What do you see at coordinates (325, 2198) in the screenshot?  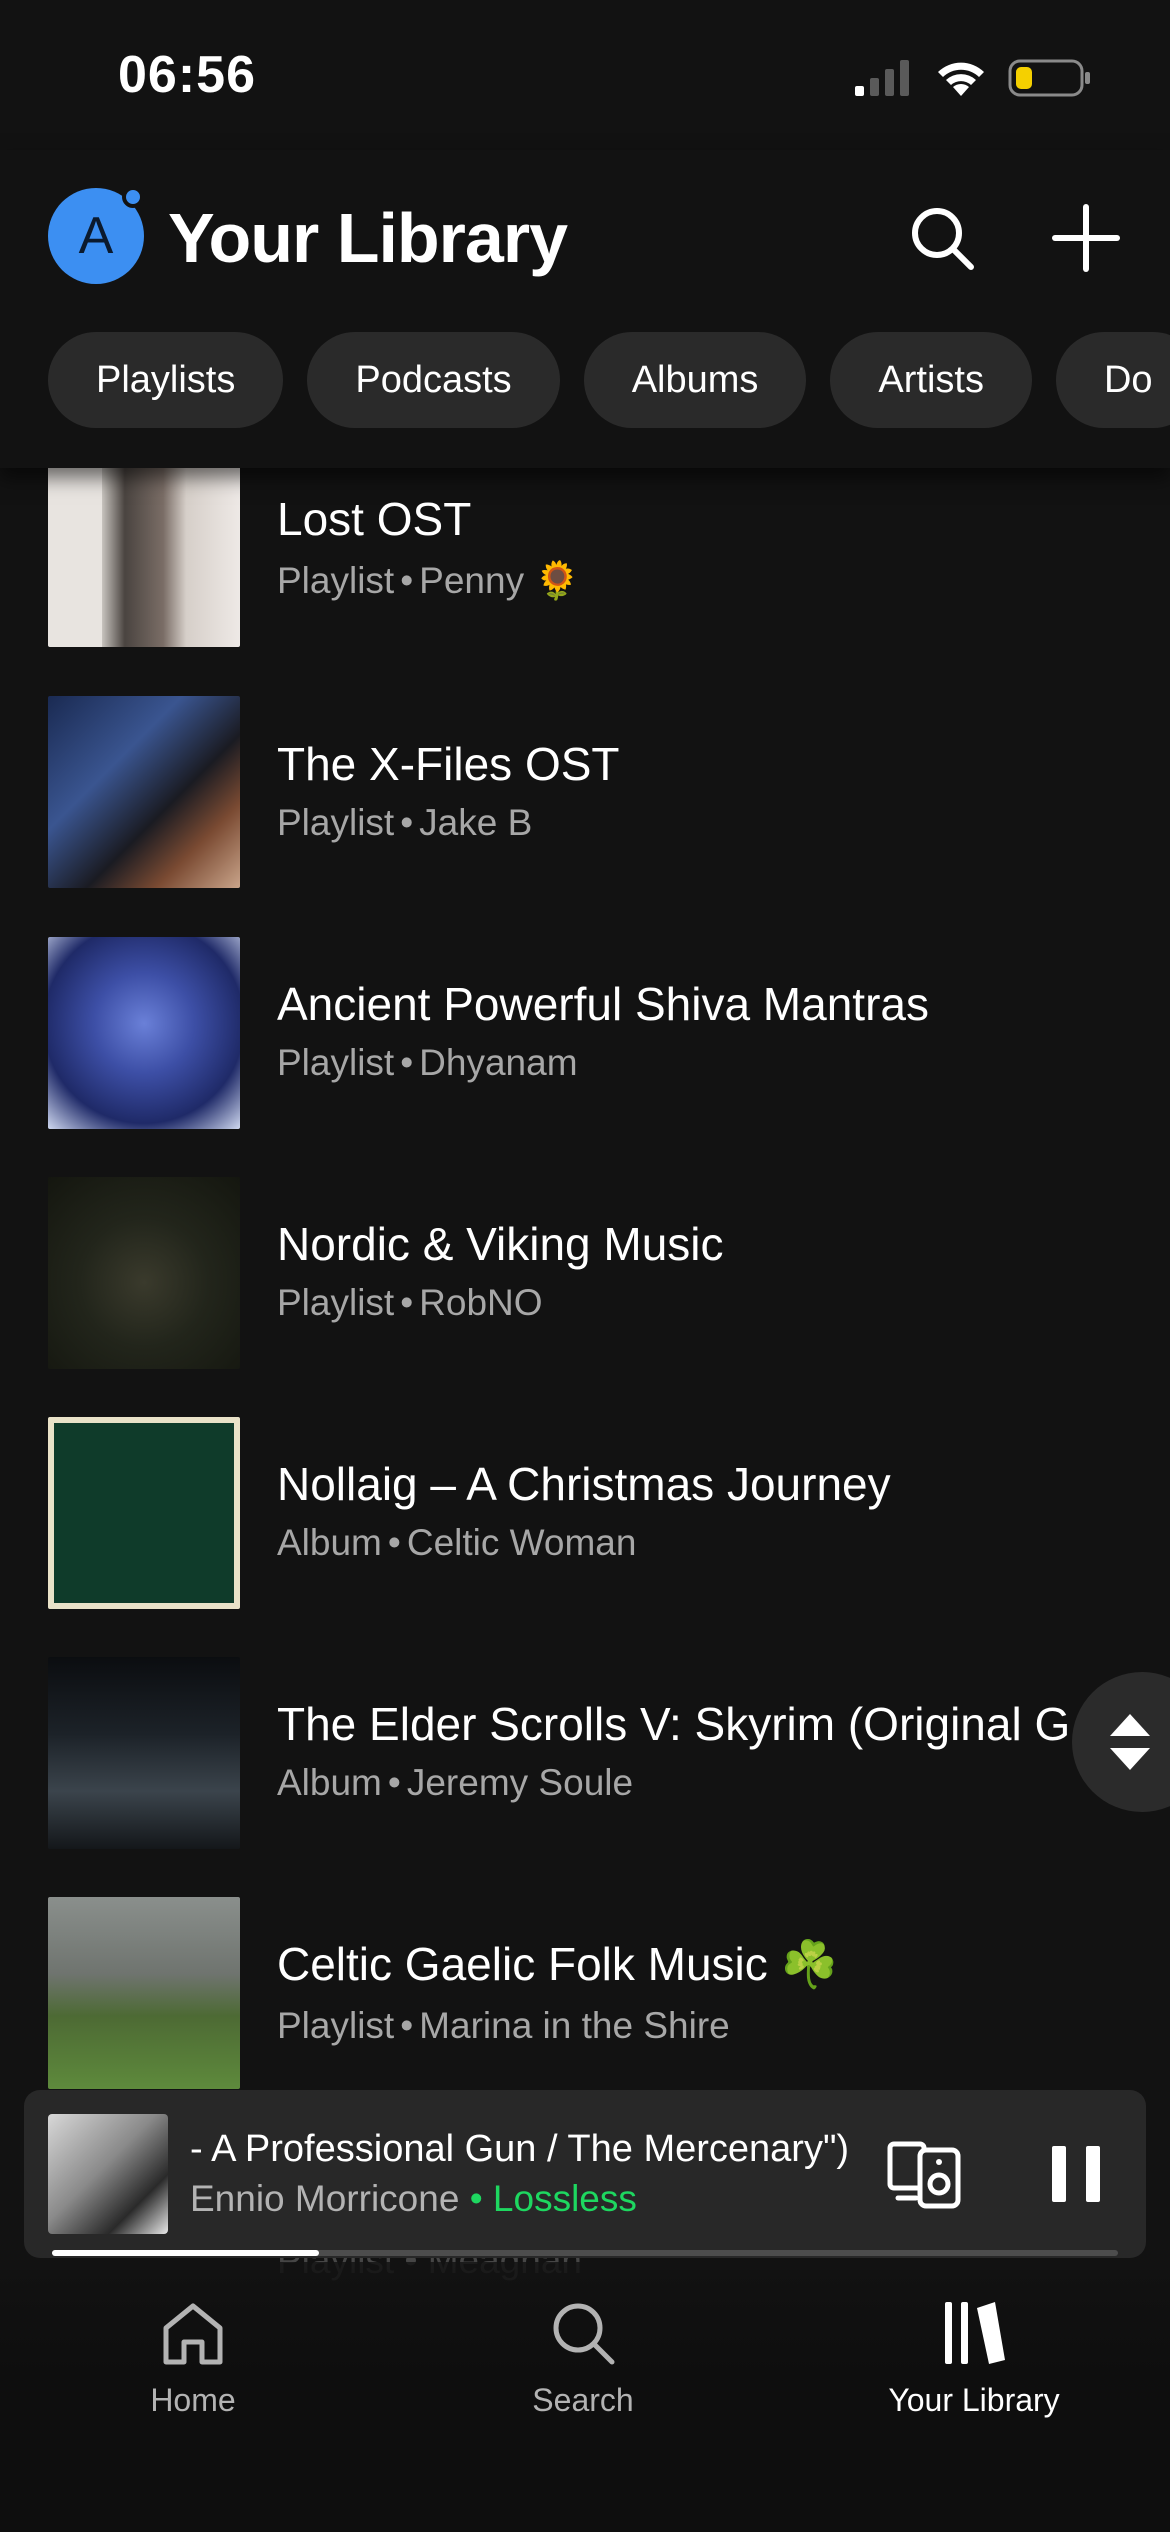 I see `now-playing-artist: Ennio Morricone` at bounding box center [325, 2198].